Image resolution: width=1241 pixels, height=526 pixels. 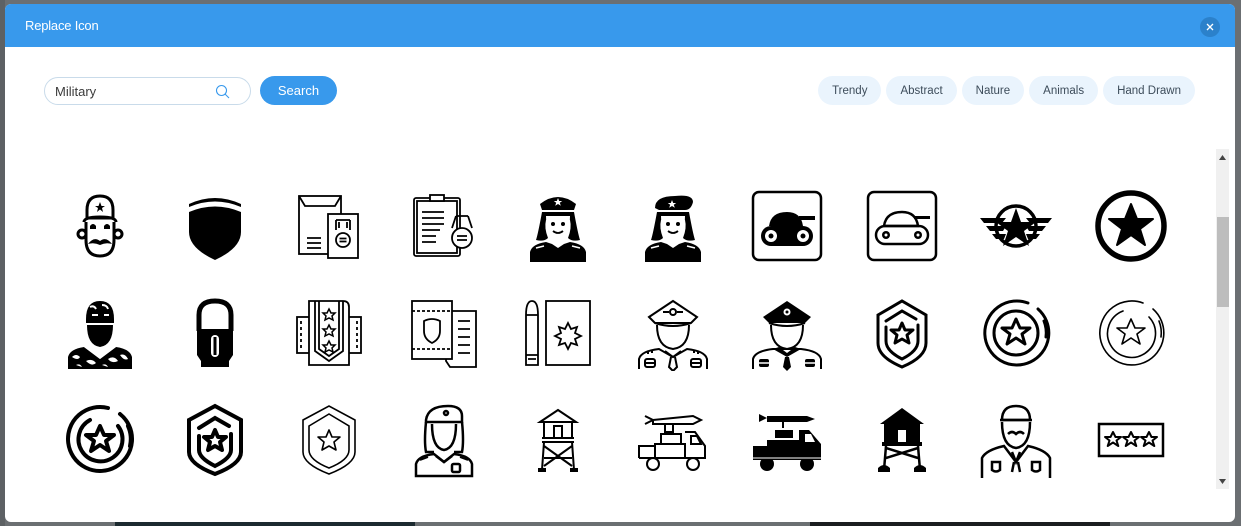 I want to click on bullet-icon, so click(x=215, y=332).